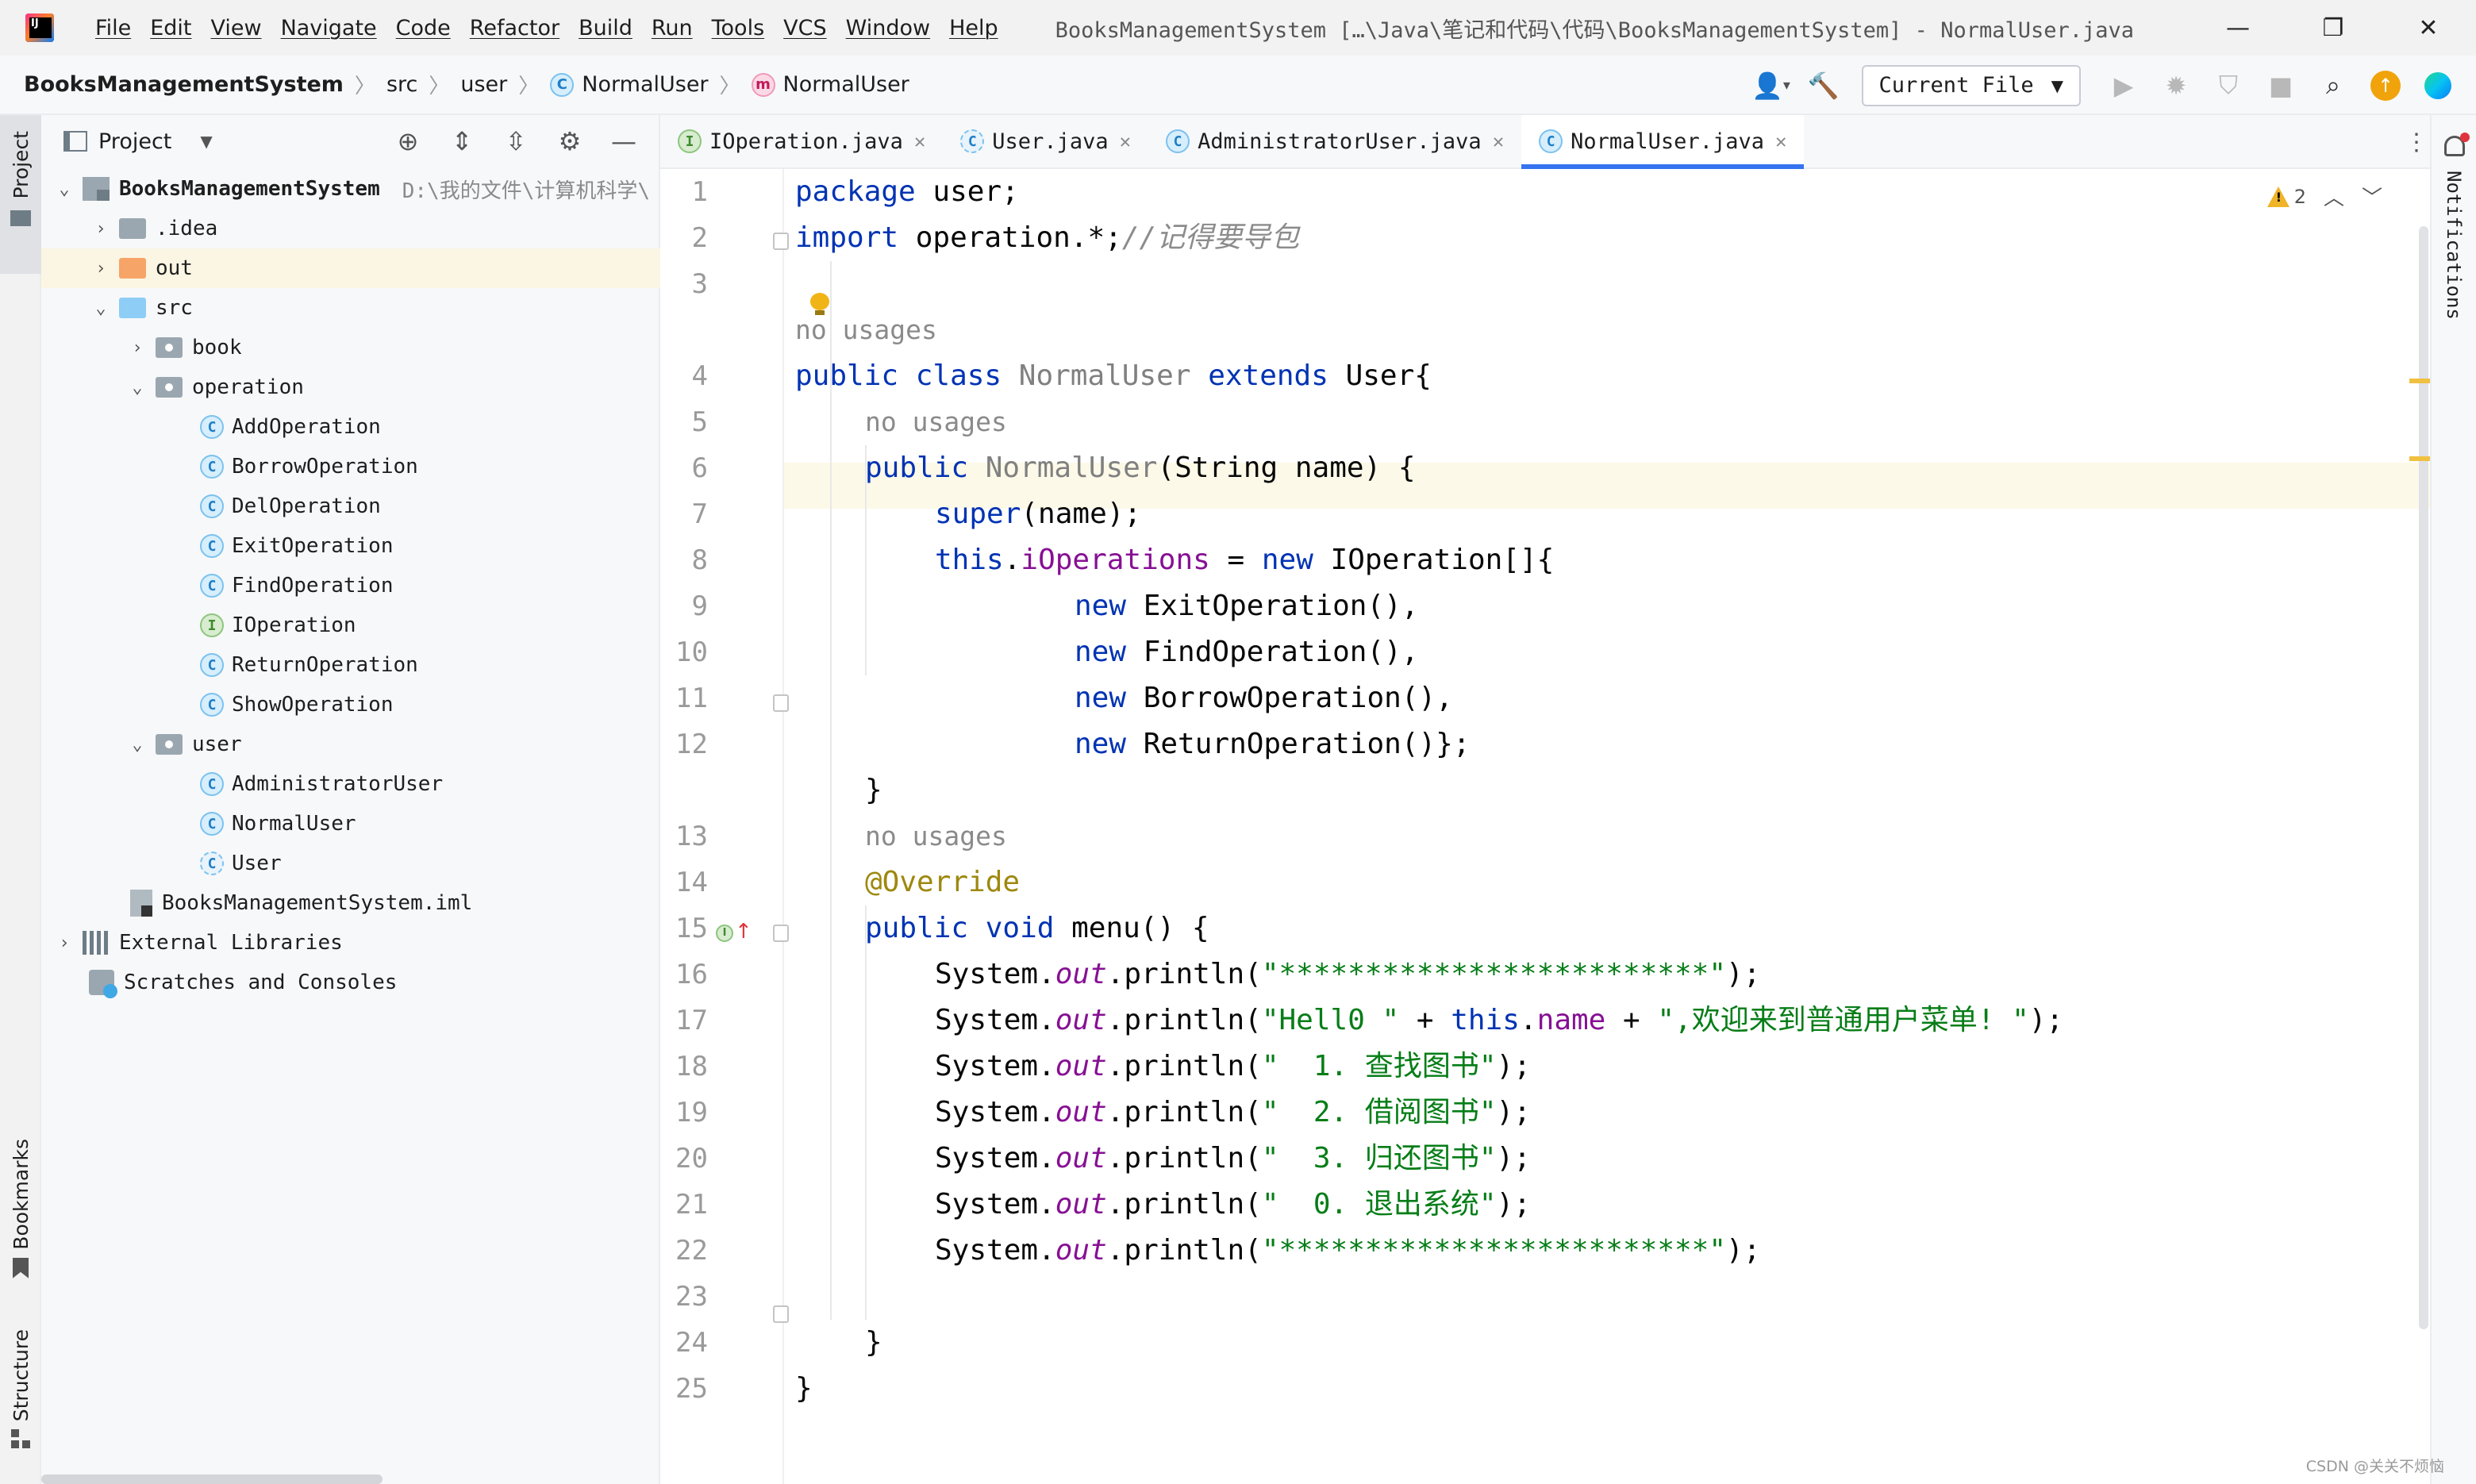 The image size is (2476, 1484). Describe the element at coordinates (328, 28) in the screenshot. I see `menu-navigate: Navigate` at that location.